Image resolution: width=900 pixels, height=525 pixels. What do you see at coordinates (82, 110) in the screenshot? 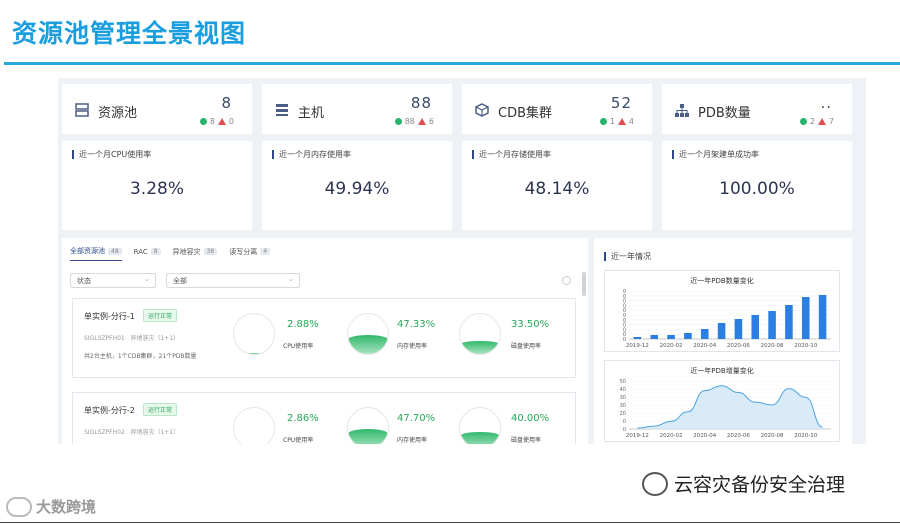
I see `server-icon` at bounding box center [82, 110].